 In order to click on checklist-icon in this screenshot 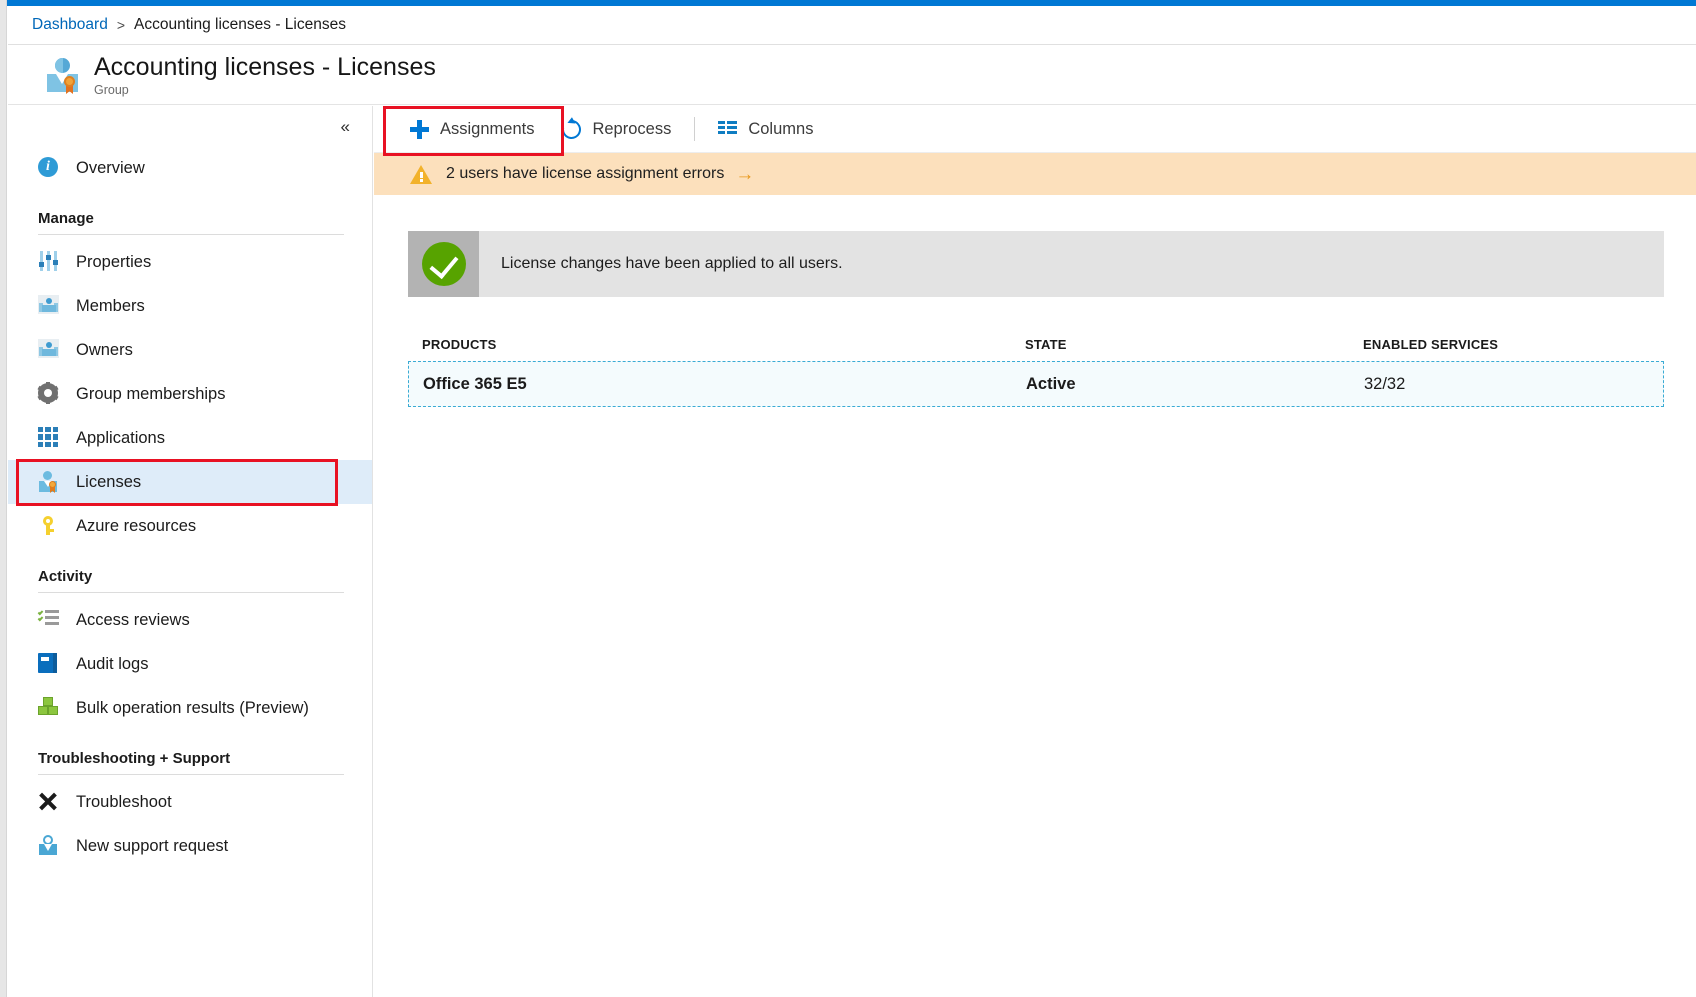, I will do `click(48, 620)`.